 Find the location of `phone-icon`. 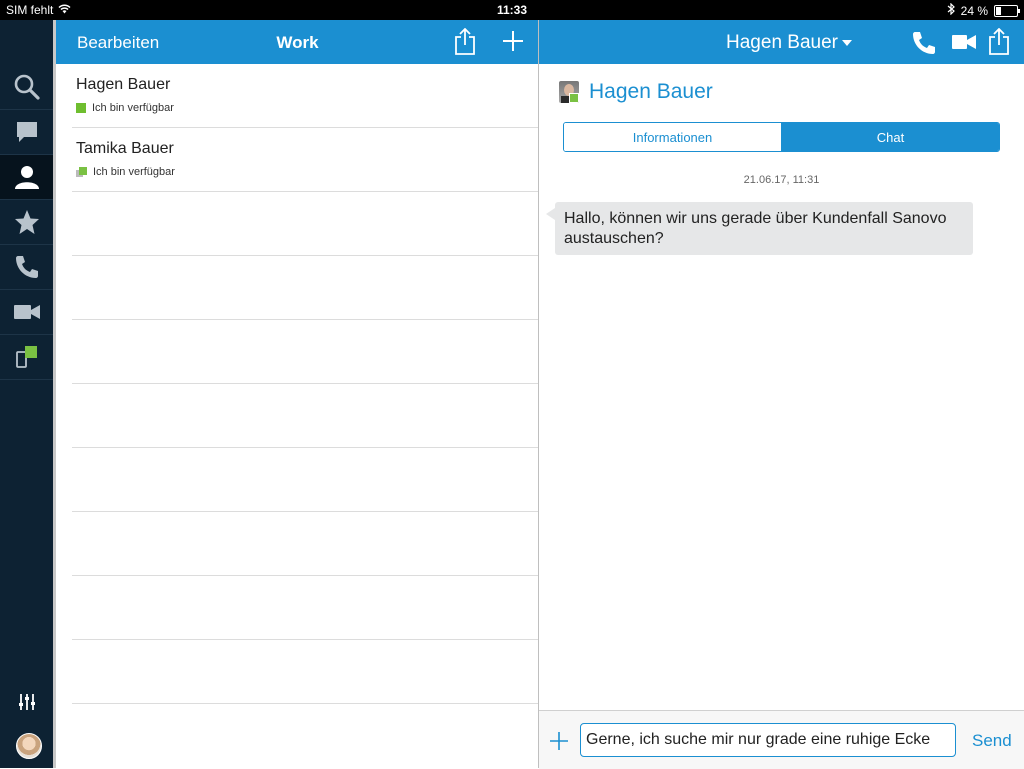

phone-icon is located at coordinates (27, 267).